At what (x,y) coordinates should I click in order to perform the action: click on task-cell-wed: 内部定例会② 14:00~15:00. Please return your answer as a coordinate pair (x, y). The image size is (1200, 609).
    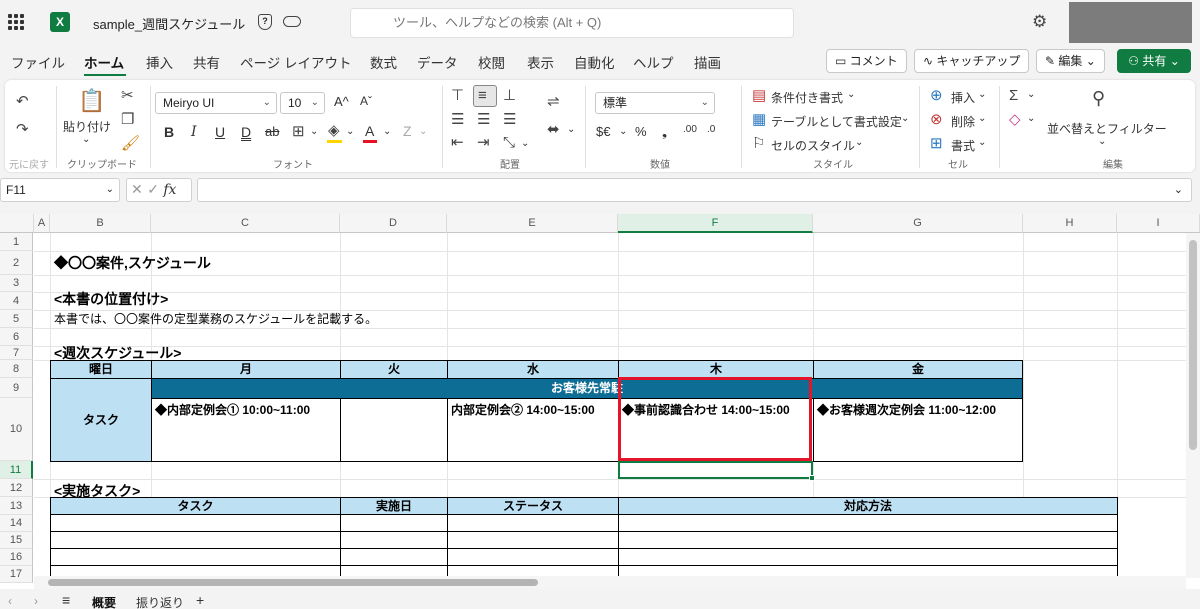
    Looking at the image, I should click on (533, 430).